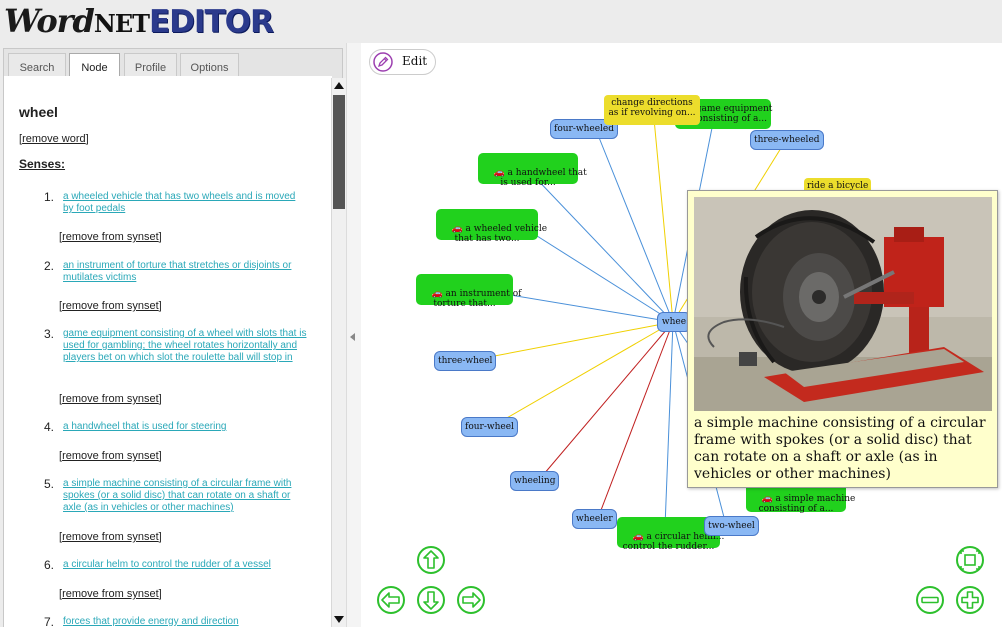 This screenshot has width=1002, height=627. I want to click on senses-heading: Senses:, so click(42, 164).